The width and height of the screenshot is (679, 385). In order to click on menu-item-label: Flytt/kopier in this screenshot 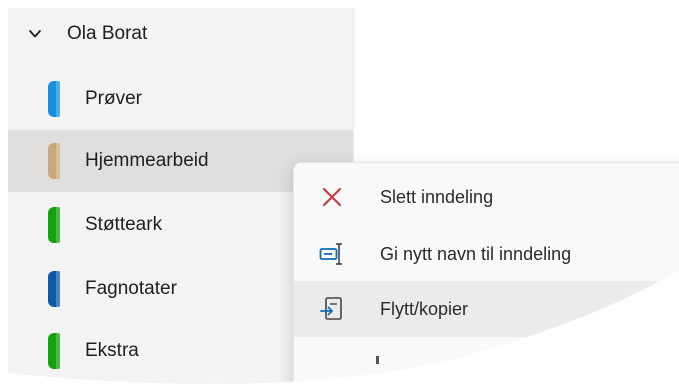, I will do `click(424, 309)`.